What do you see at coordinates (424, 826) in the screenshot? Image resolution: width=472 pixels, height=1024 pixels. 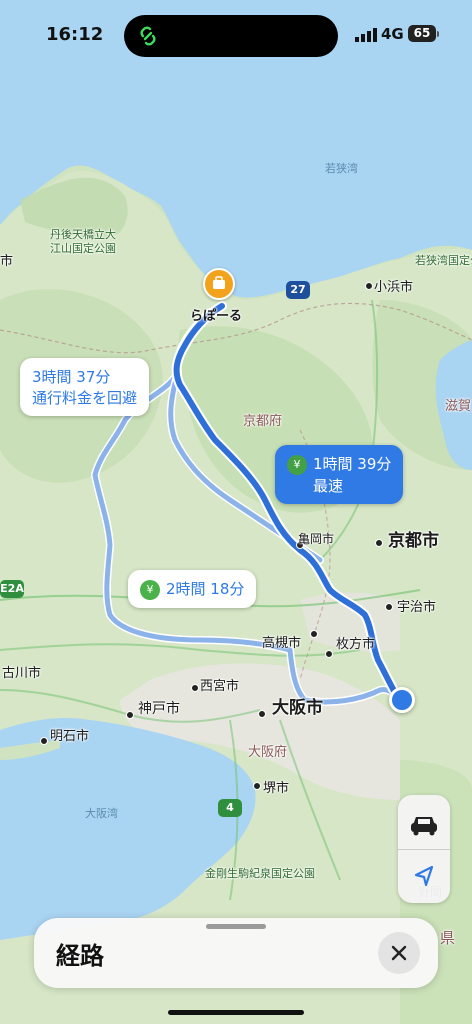 I see `car-icon` at bounding box center [424, 826].